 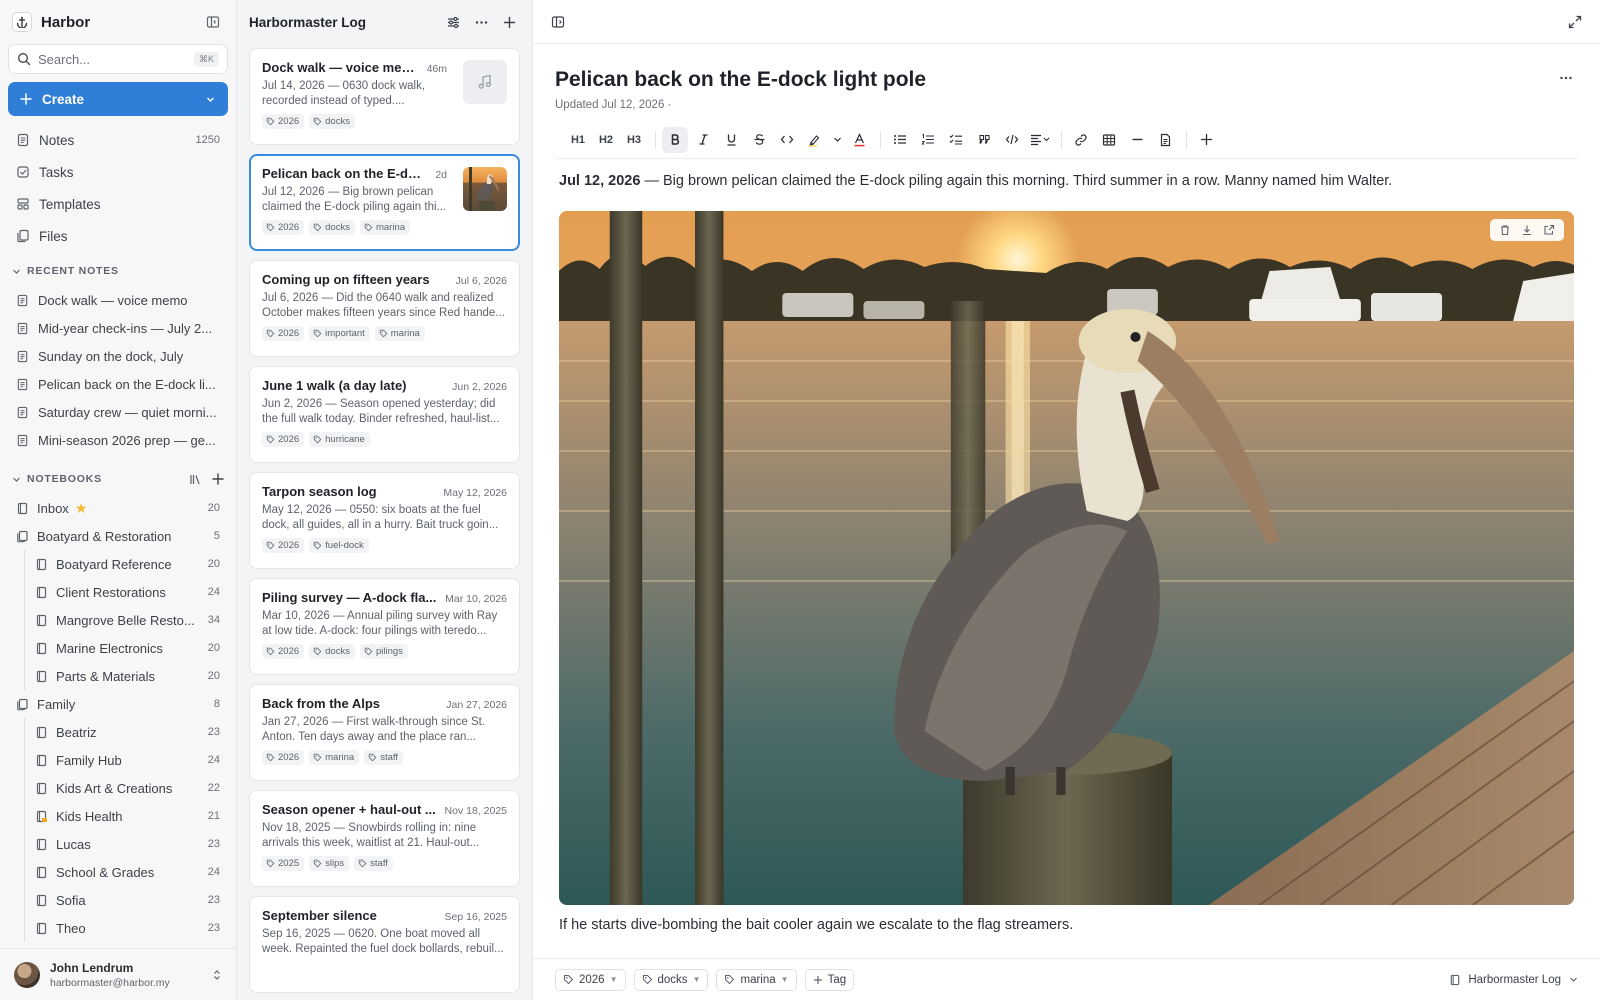 I want to click on notebook-stack-family: Family 8, so click(x=118, y=704).